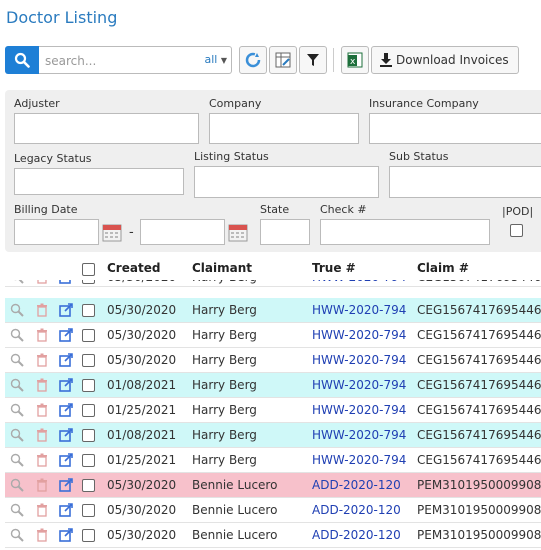  Describe the element at coordinates (516, 230) in the screenshot. I see `pod-checkbox` at that location.